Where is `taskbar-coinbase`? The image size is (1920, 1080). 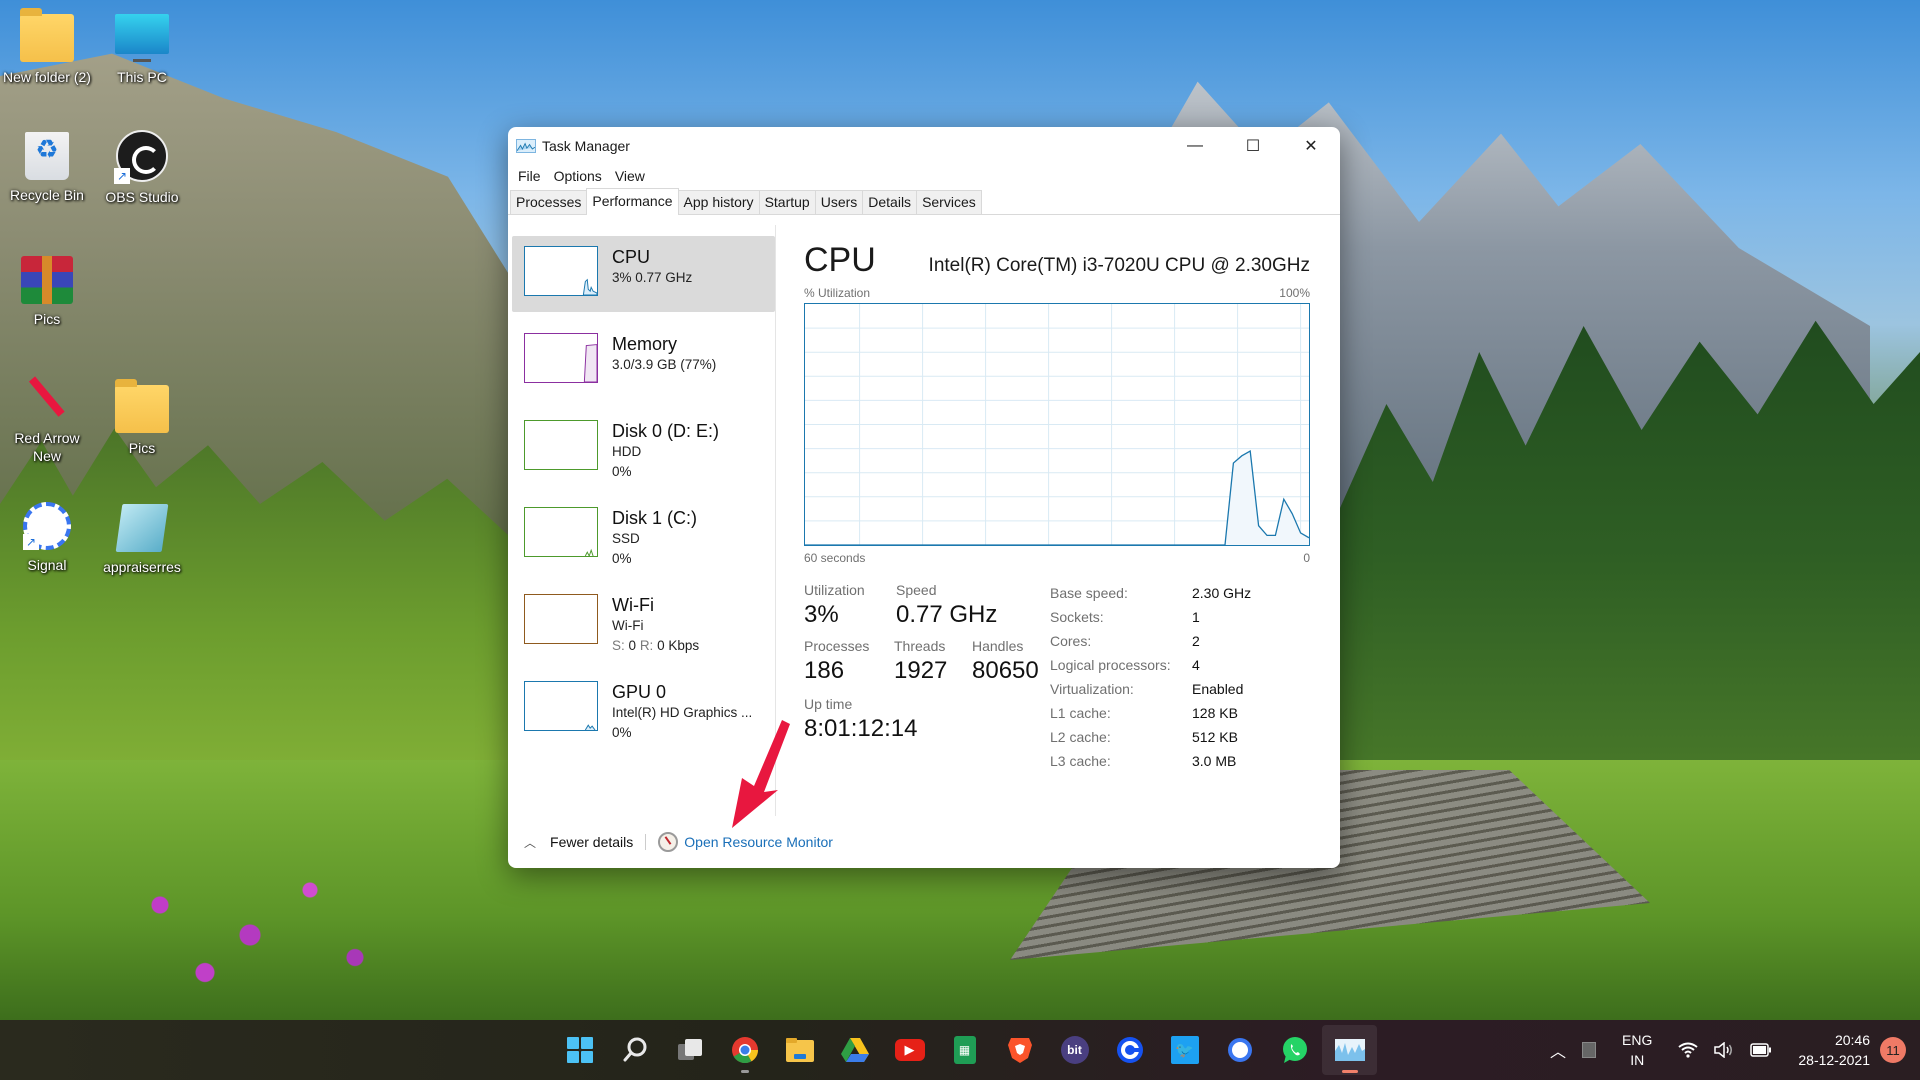
taskbar-coinbase is located at coordinates (1129, 1050).